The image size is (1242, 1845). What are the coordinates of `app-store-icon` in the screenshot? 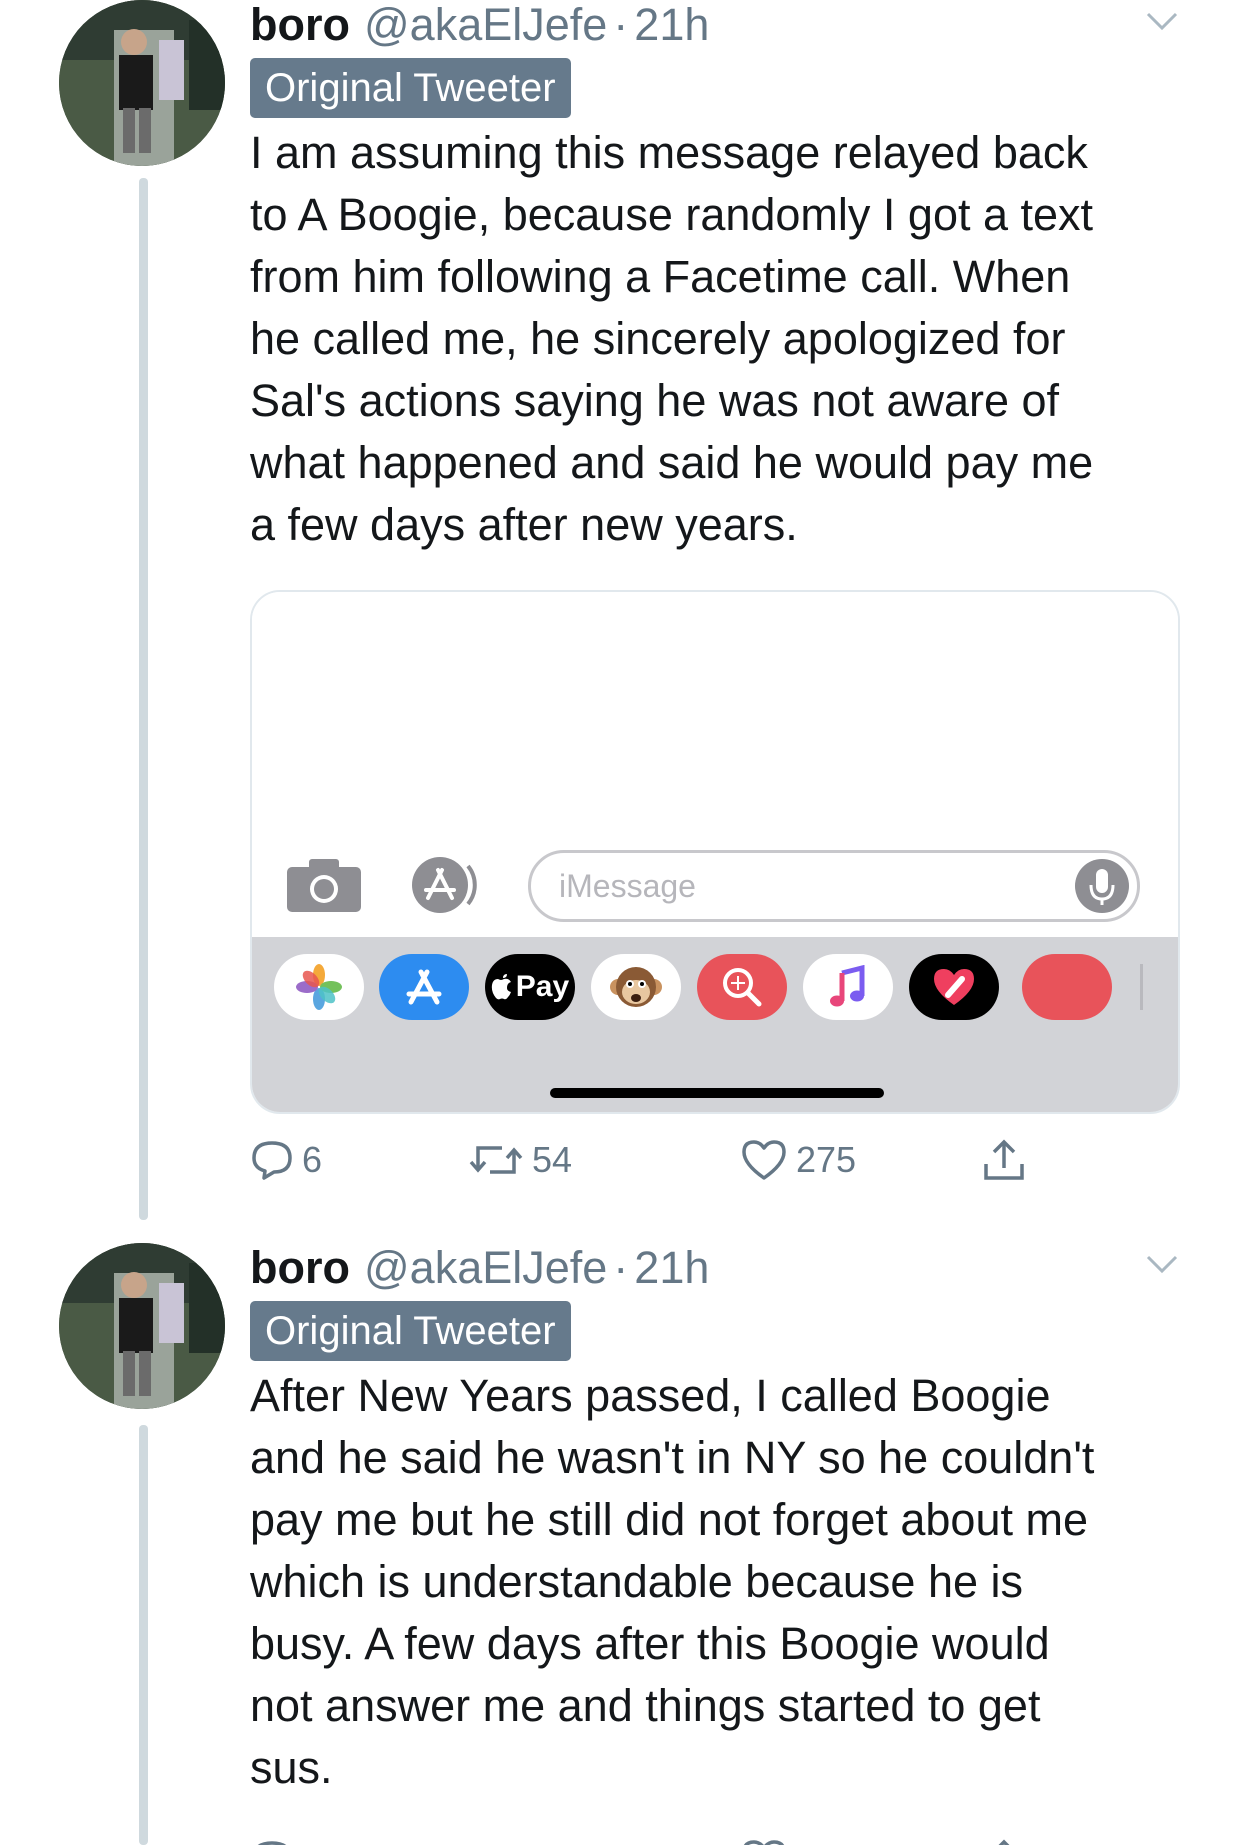 It's located at (424, 987).